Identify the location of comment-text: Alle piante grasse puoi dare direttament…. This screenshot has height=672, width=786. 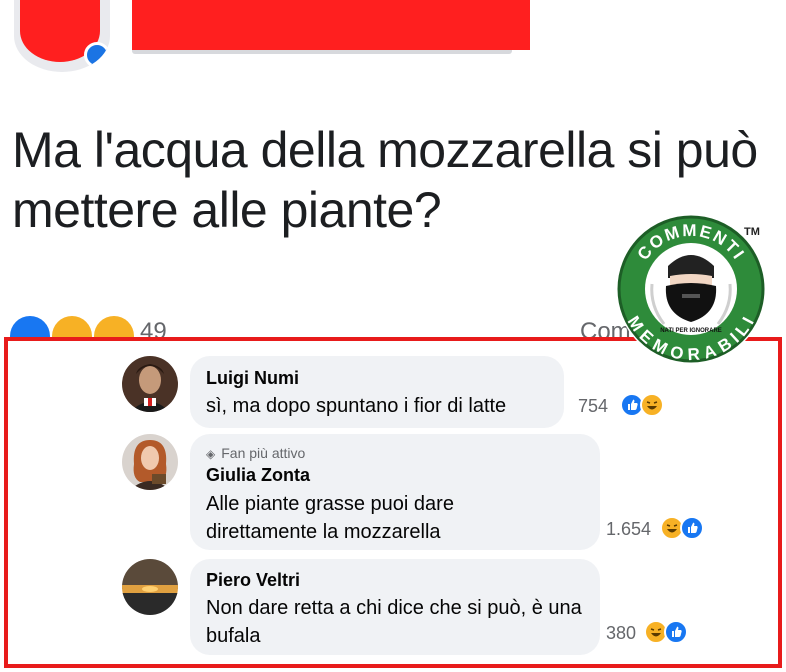
(330, 518).